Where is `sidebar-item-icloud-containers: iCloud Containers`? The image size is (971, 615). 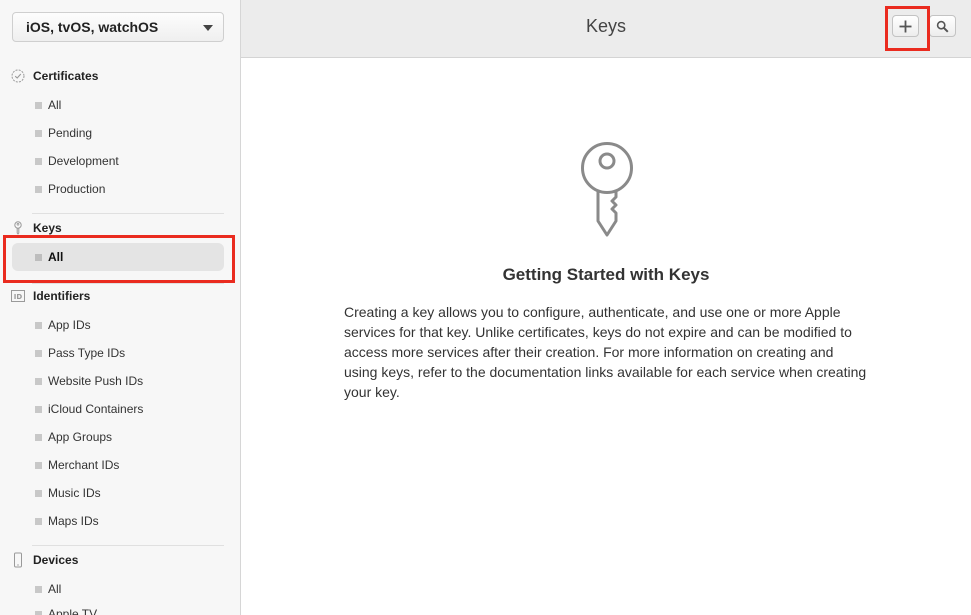 sidebar-item-icloud-containers: iCloud Containers is located at coordinates (118, 409).